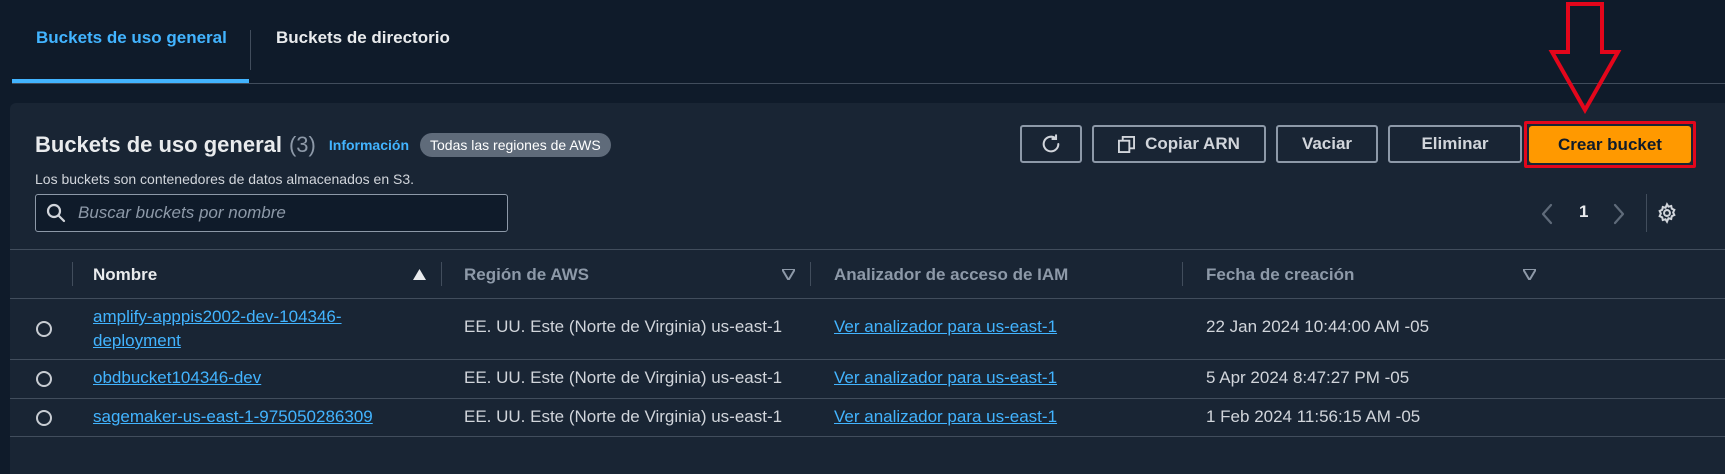 The image size is (1725, 474). I want to click on create-bucket-highlight: Crear bucket, so click(1610, 144).